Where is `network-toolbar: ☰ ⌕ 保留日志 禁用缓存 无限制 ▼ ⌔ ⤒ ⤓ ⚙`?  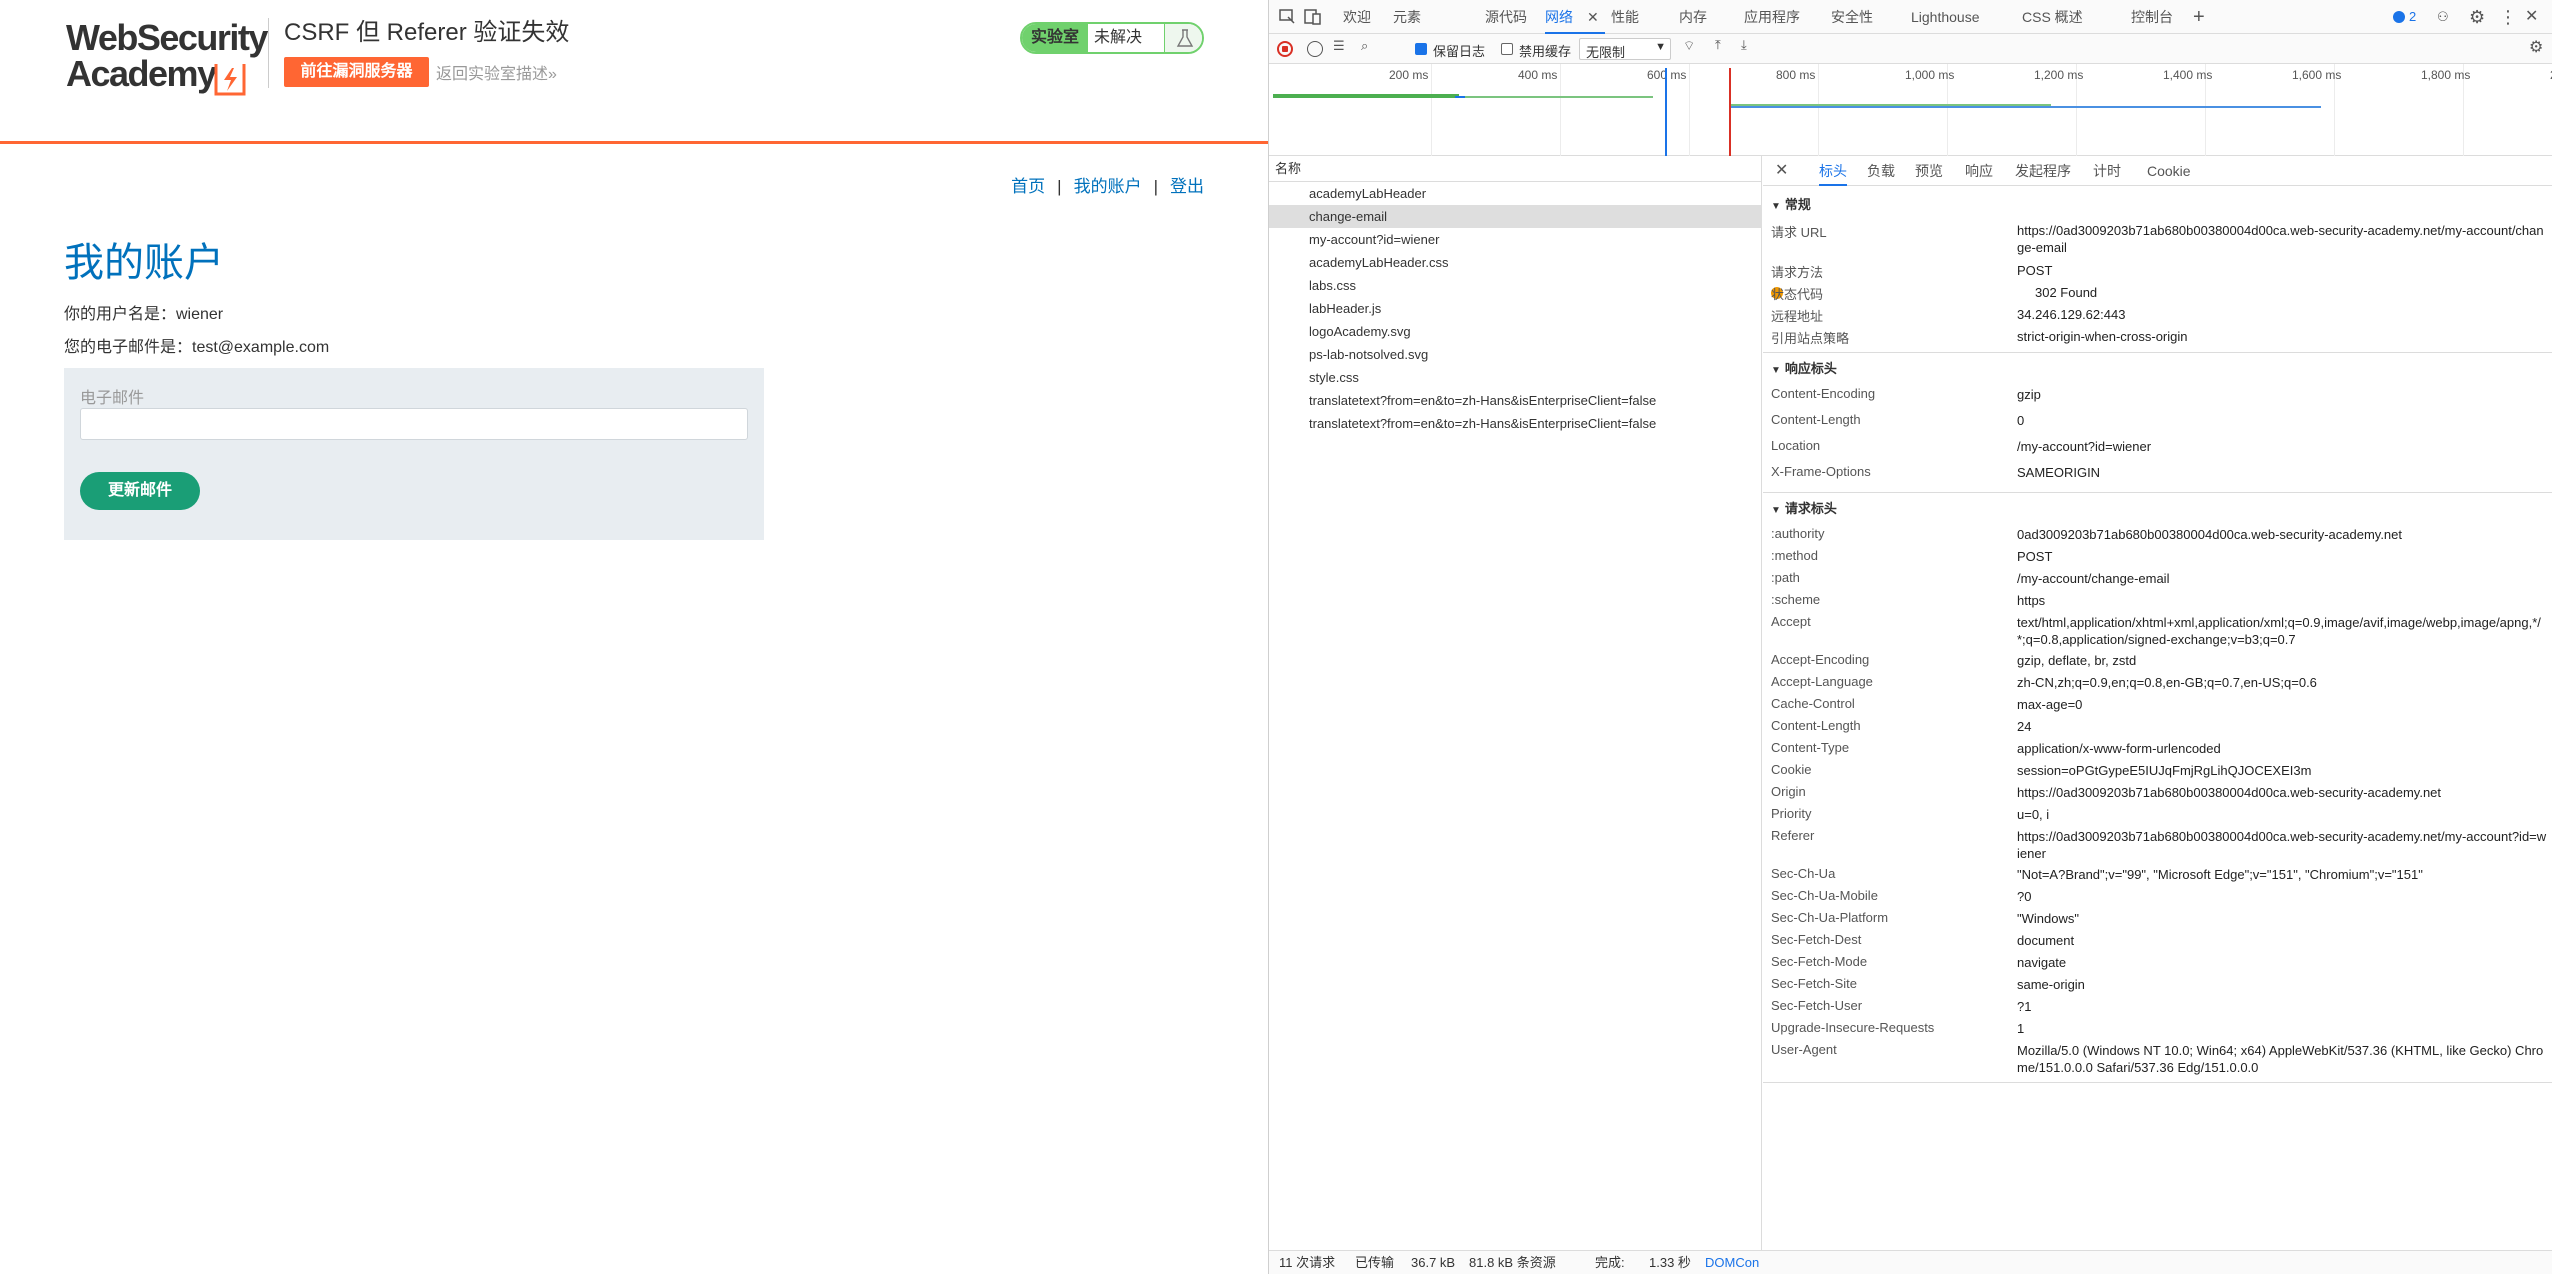 network-toolbar: ☰ ⌕ 保留日志 禁用缓存 无限制 ▼ ⌔ ⤒ ⤓ ⚙ is located at coordinates (1910, 49).